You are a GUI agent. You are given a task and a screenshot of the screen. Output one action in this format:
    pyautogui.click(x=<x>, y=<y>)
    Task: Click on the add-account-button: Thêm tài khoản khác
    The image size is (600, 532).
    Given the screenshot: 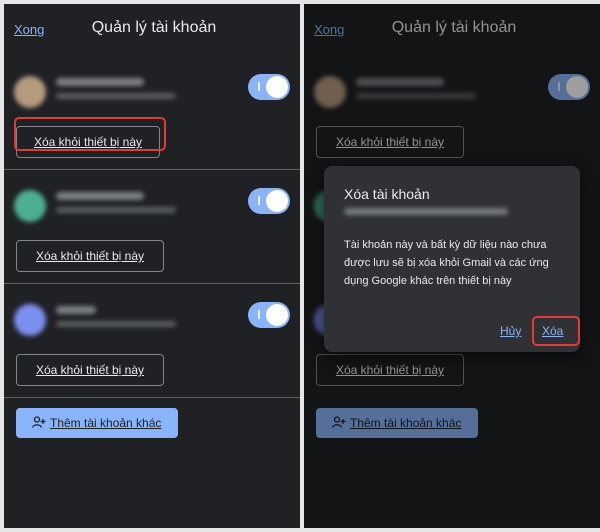 What is the action you would take?
    pyautogui.click(x=97, y=423)
    